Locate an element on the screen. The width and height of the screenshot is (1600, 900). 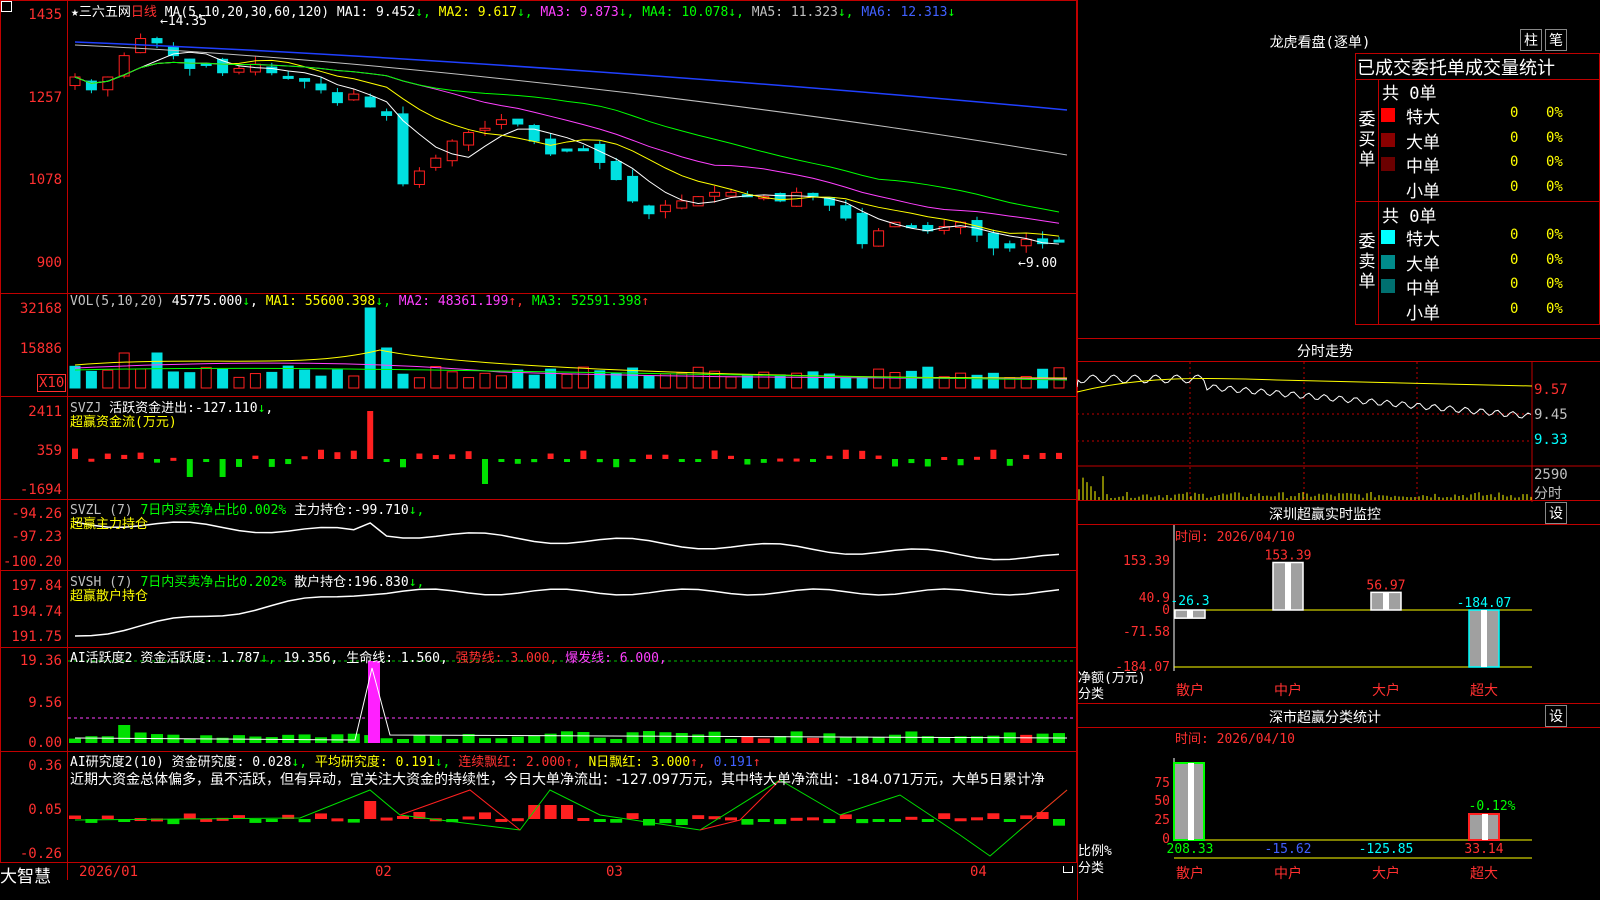
sell-row-count: 0 is located at coordinates (1514, 308).